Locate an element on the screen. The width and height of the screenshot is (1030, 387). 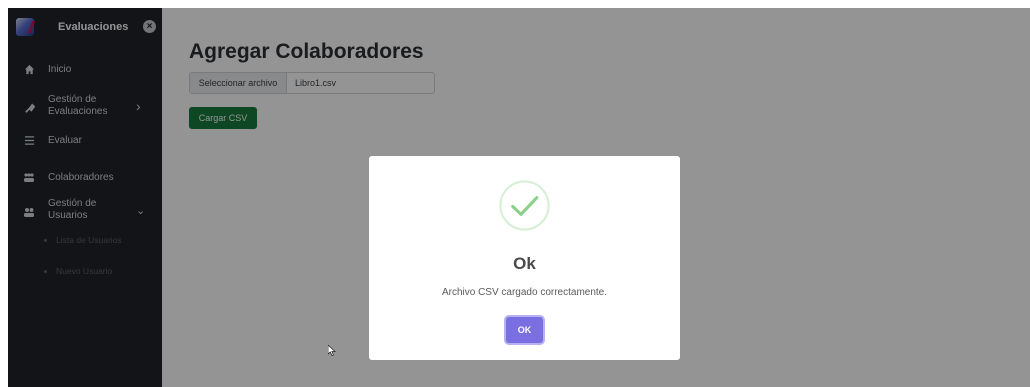
ok-button: OK is located at coordinates (524, 330).